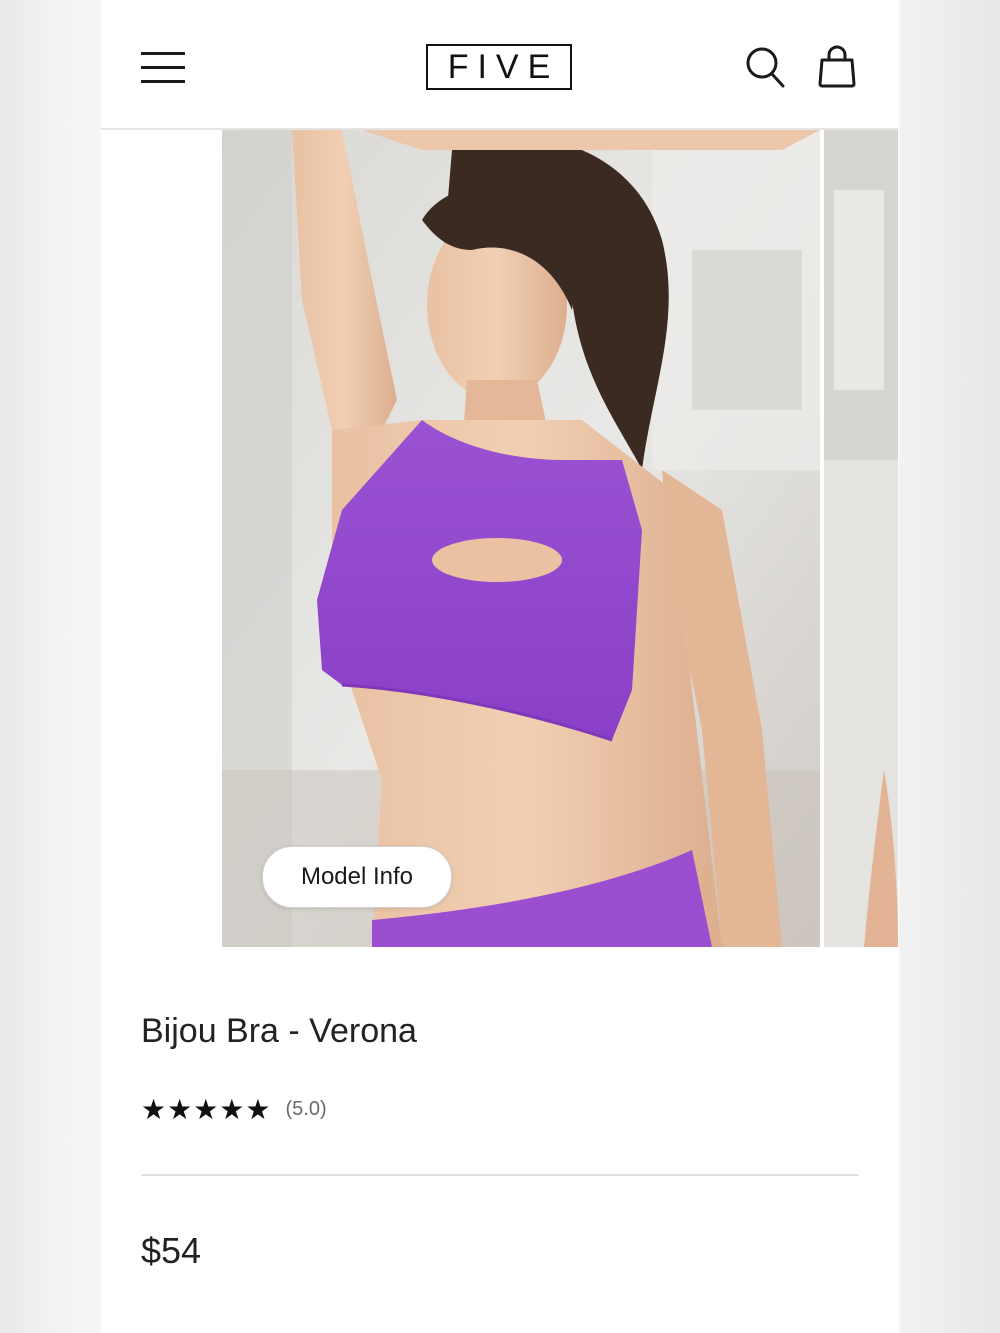 The height and width of the screenshot is (1333, 1000). I want to click on product-image-next, so click(861, 538).